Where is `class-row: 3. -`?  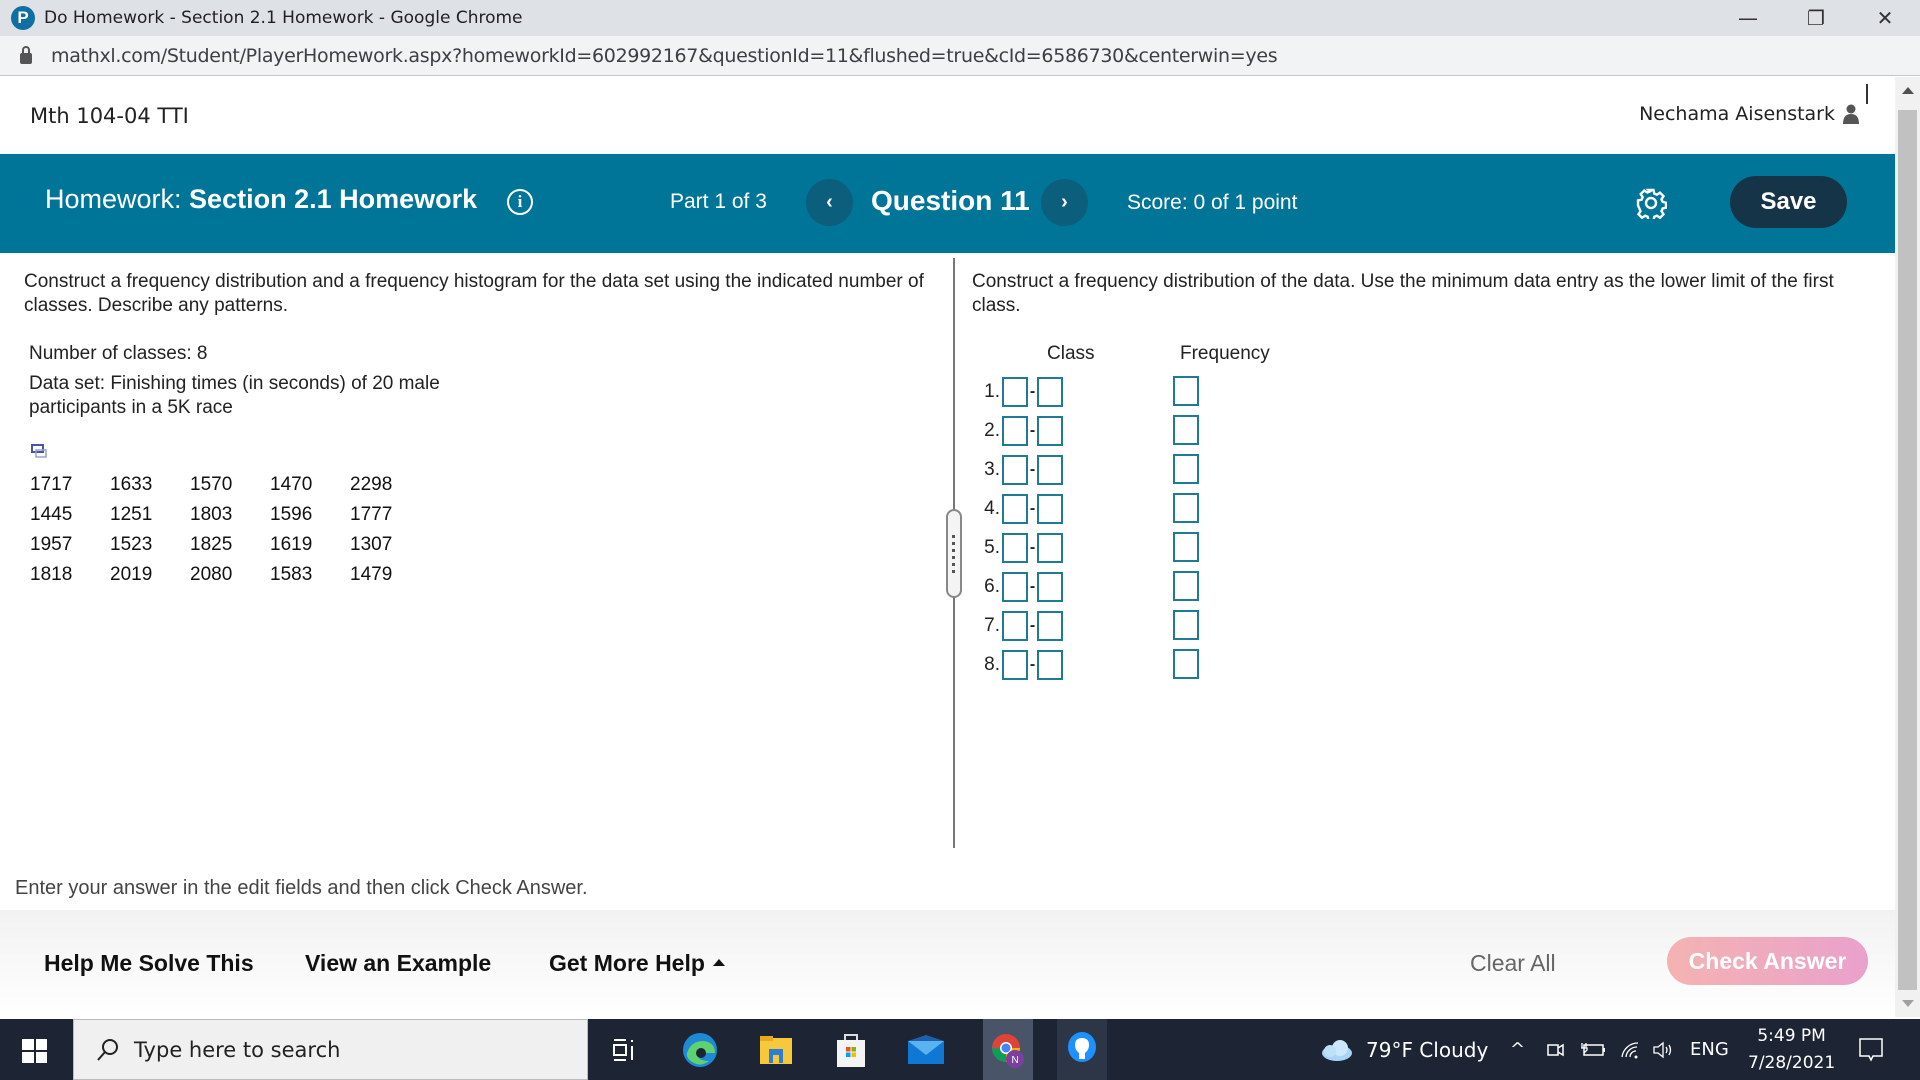 class-row: 3. - is located at coordinates (1017, 469).